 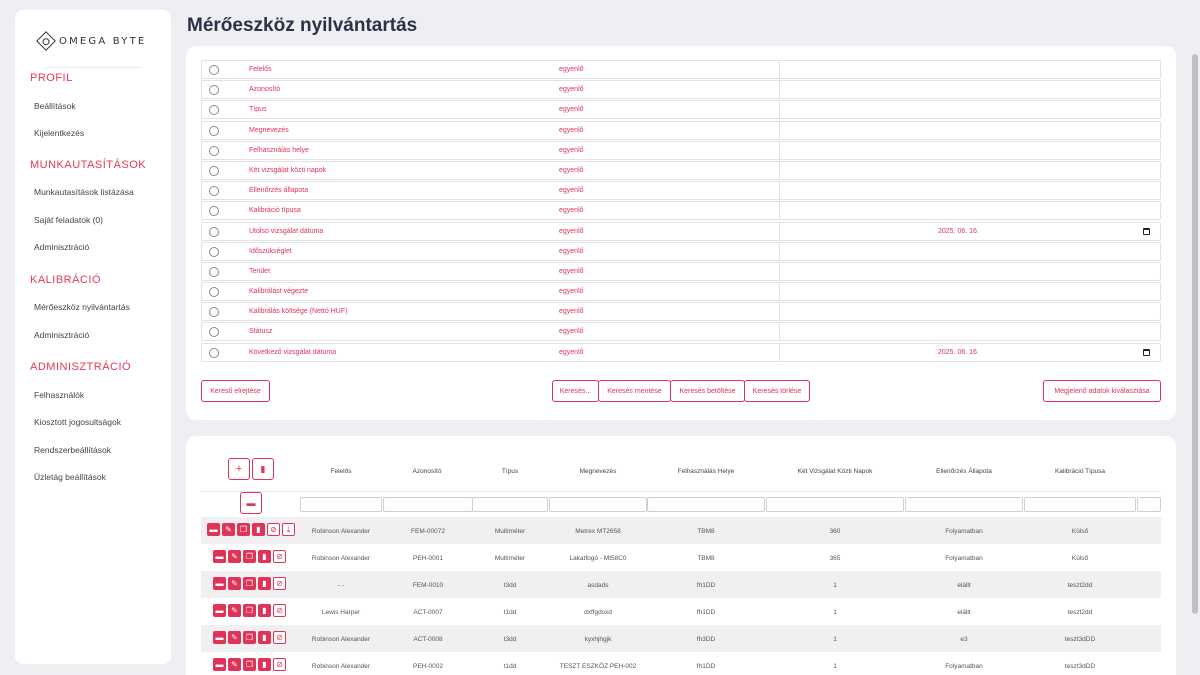 What do you see at coordinates (681, 191) in the screenshot?
I see `filter-row: Ellenőrzés állapota egyenlő` at bounding box center [681, 191].